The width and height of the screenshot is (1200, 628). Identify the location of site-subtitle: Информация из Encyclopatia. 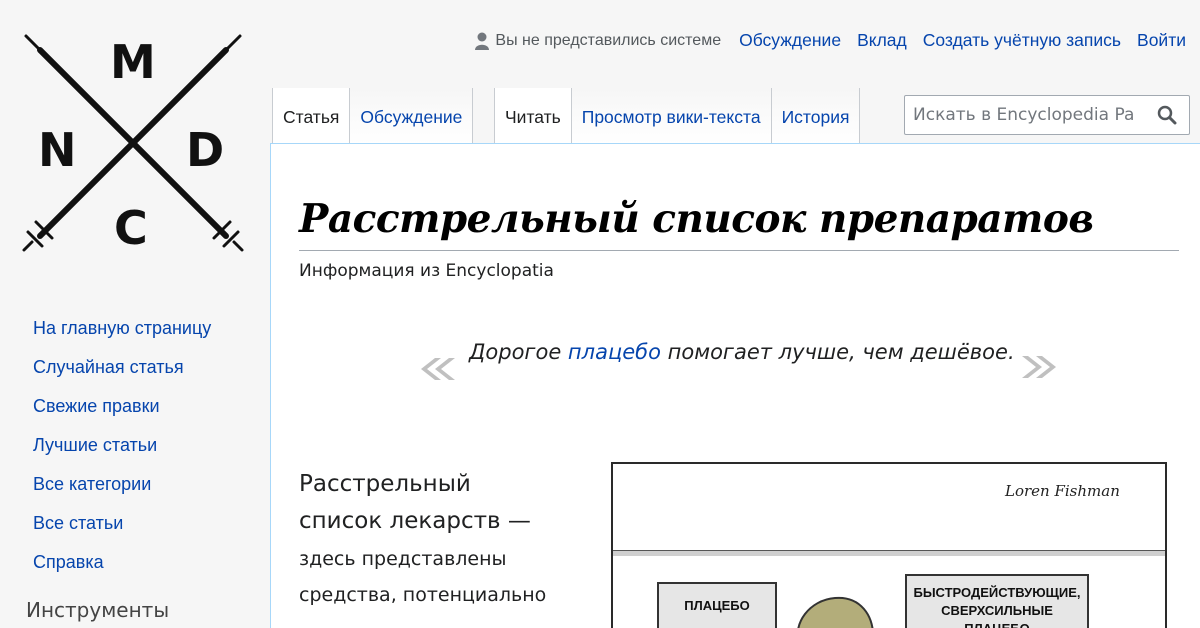
(426, 271).